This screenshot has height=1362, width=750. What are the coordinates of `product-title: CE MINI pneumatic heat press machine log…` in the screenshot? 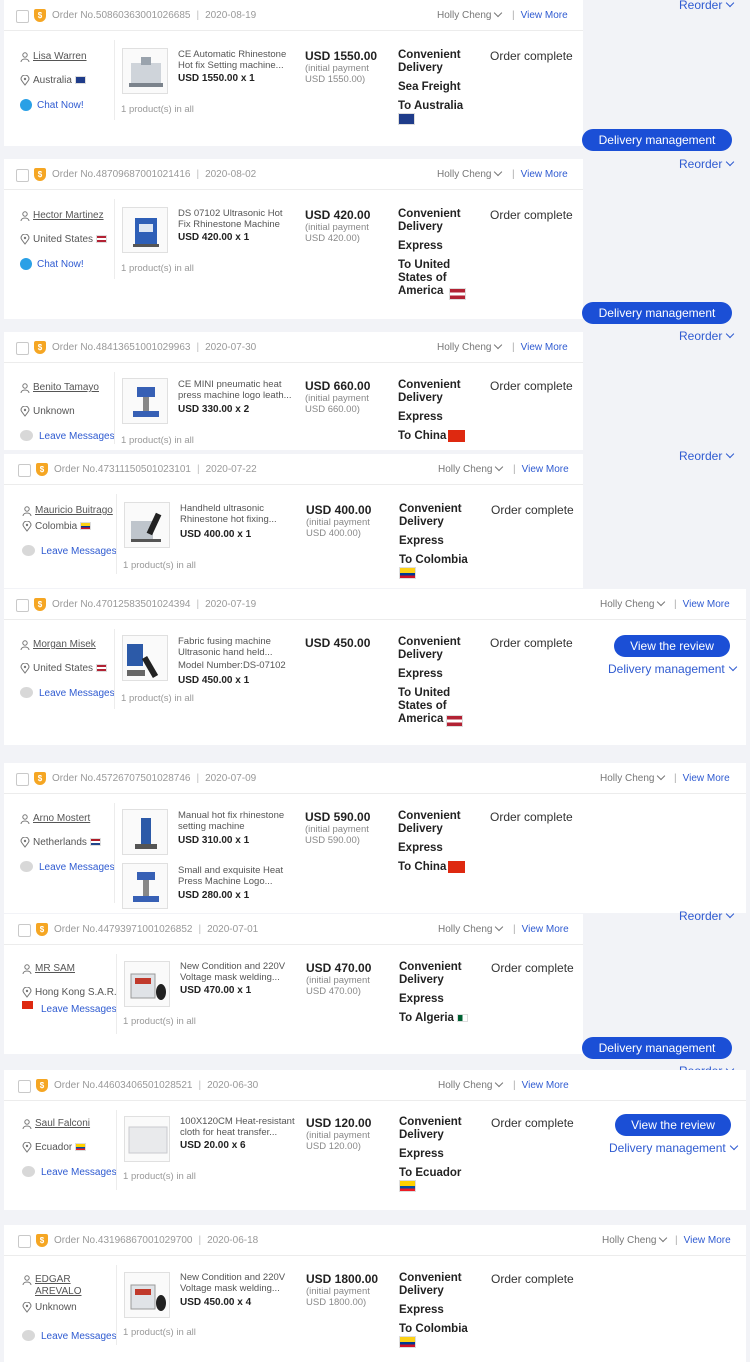 It's located at (237, 390).